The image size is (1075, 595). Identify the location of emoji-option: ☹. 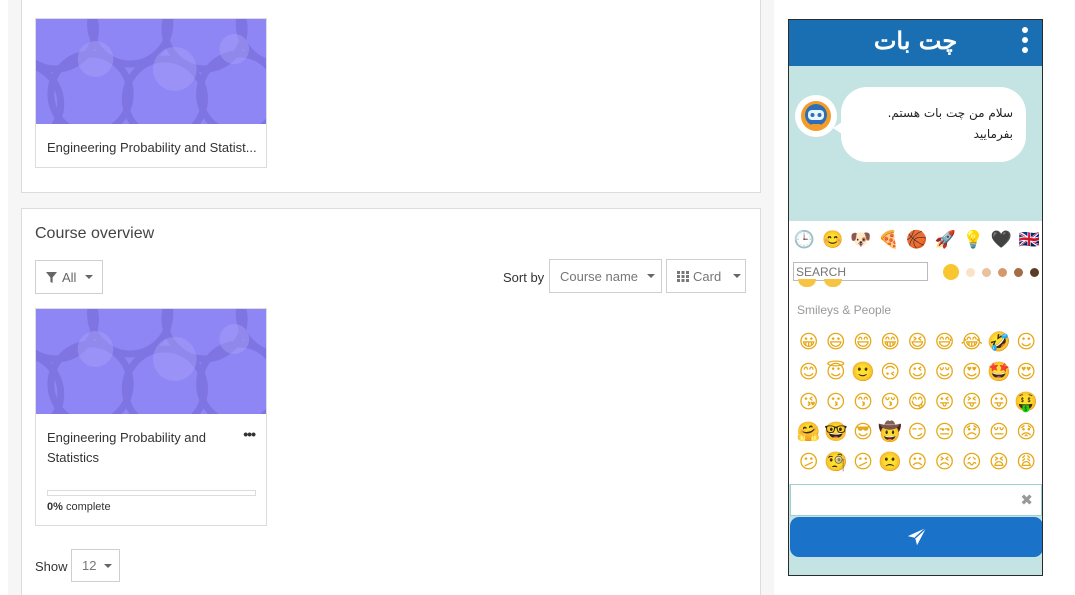
(917, 462).